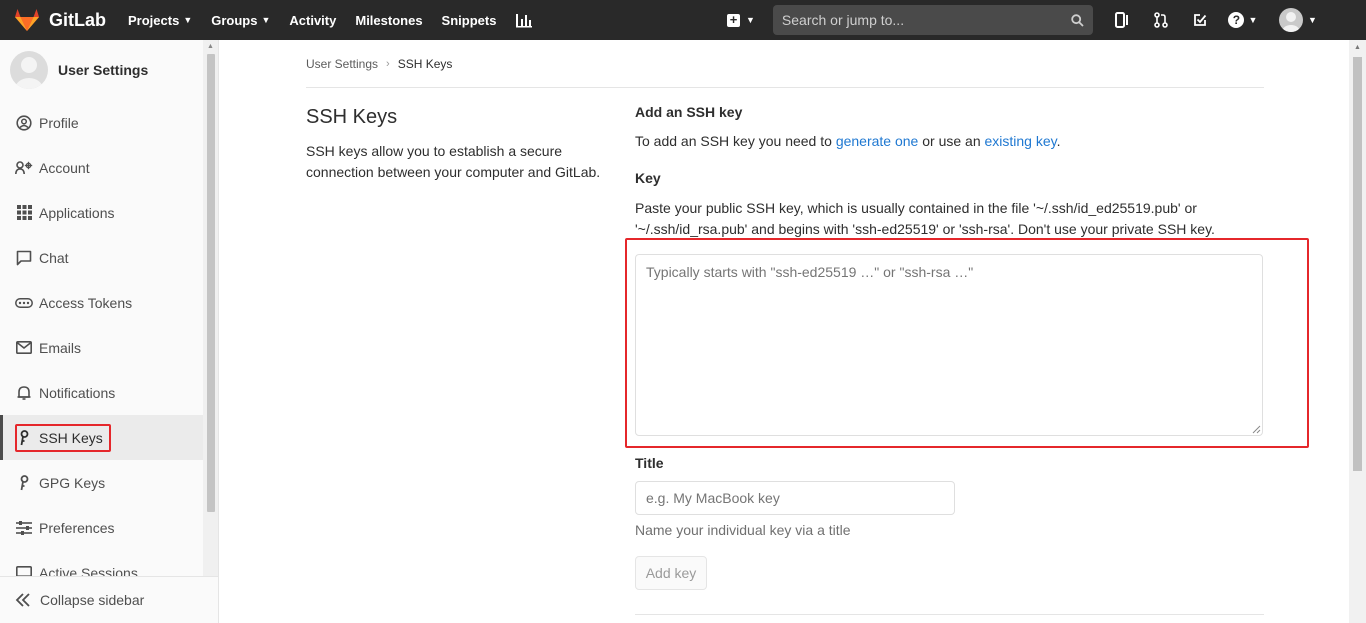 Image resolution: width=1366 pixels, height=623 pixels. I want to click on nav-activity-label: Activity, so click(313, 20).